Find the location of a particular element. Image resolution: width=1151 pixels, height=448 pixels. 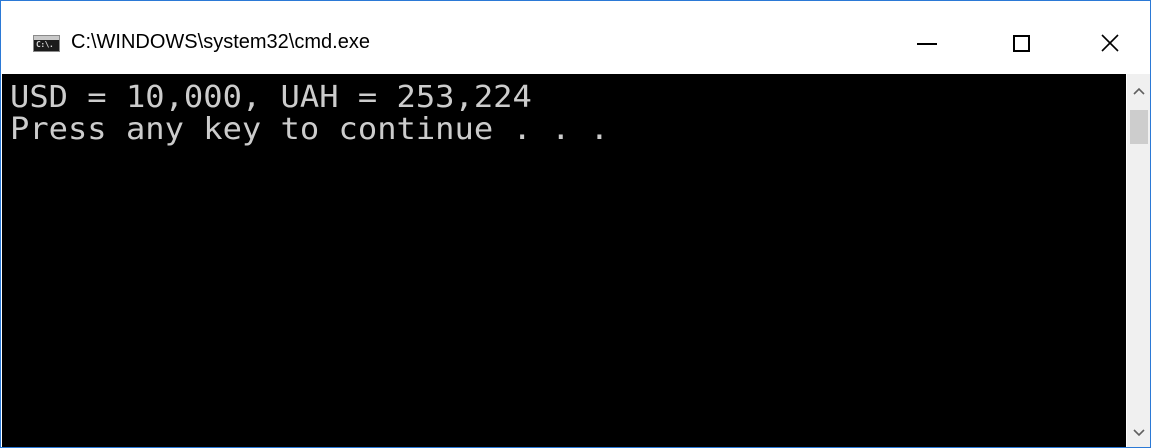

close-icon is located at coordinates (1110, 43).